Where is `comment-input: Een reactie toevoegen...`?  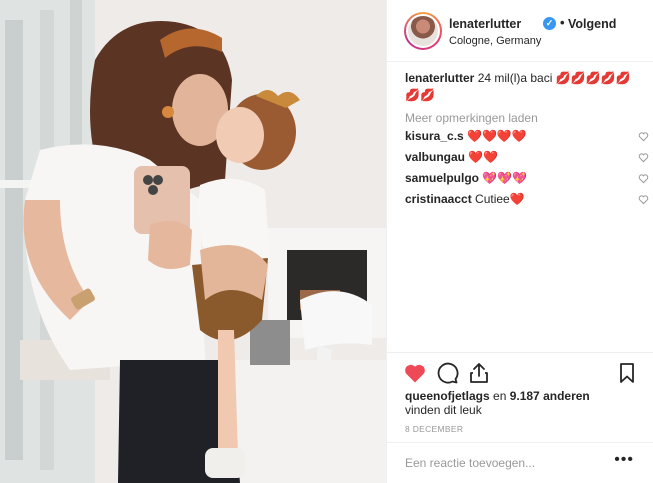
comment-input: Een reactie toevoegen... is located at coordinates (470, 463).